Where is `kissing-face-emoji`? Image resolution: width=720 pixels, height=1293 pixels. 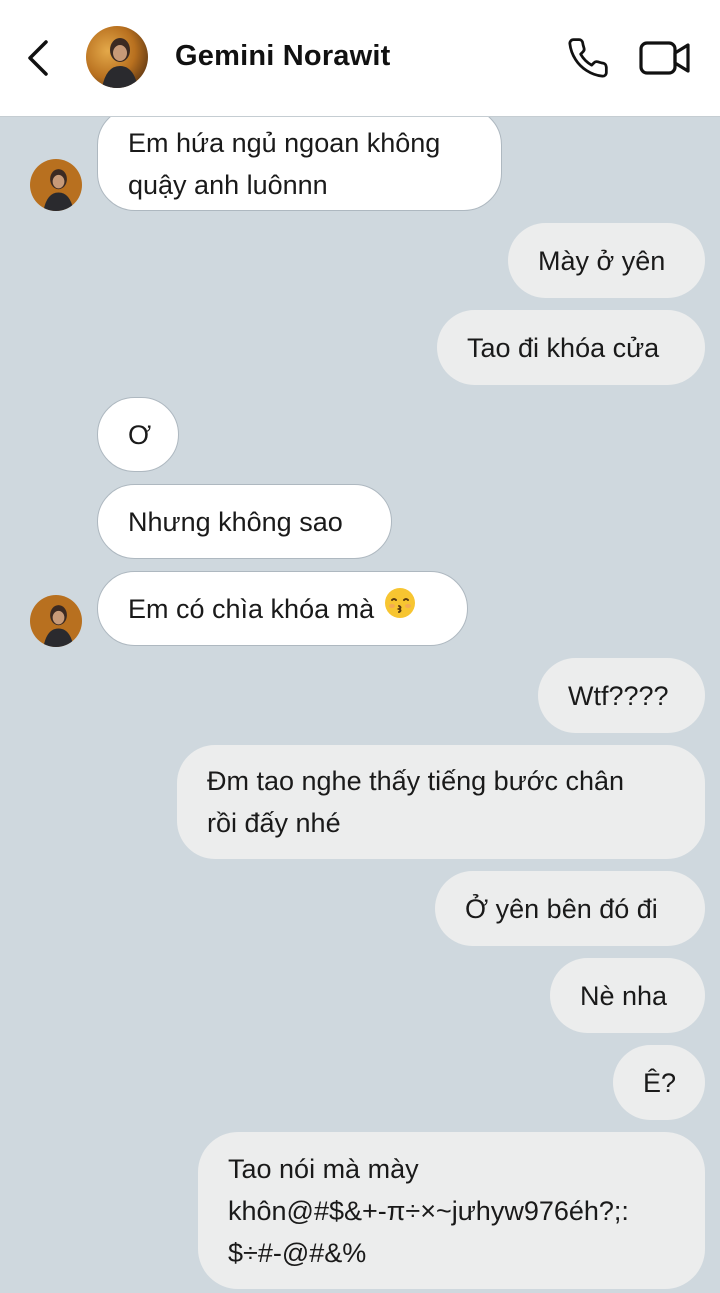
kissing-face-emoji is located at coordinates (400, 609).